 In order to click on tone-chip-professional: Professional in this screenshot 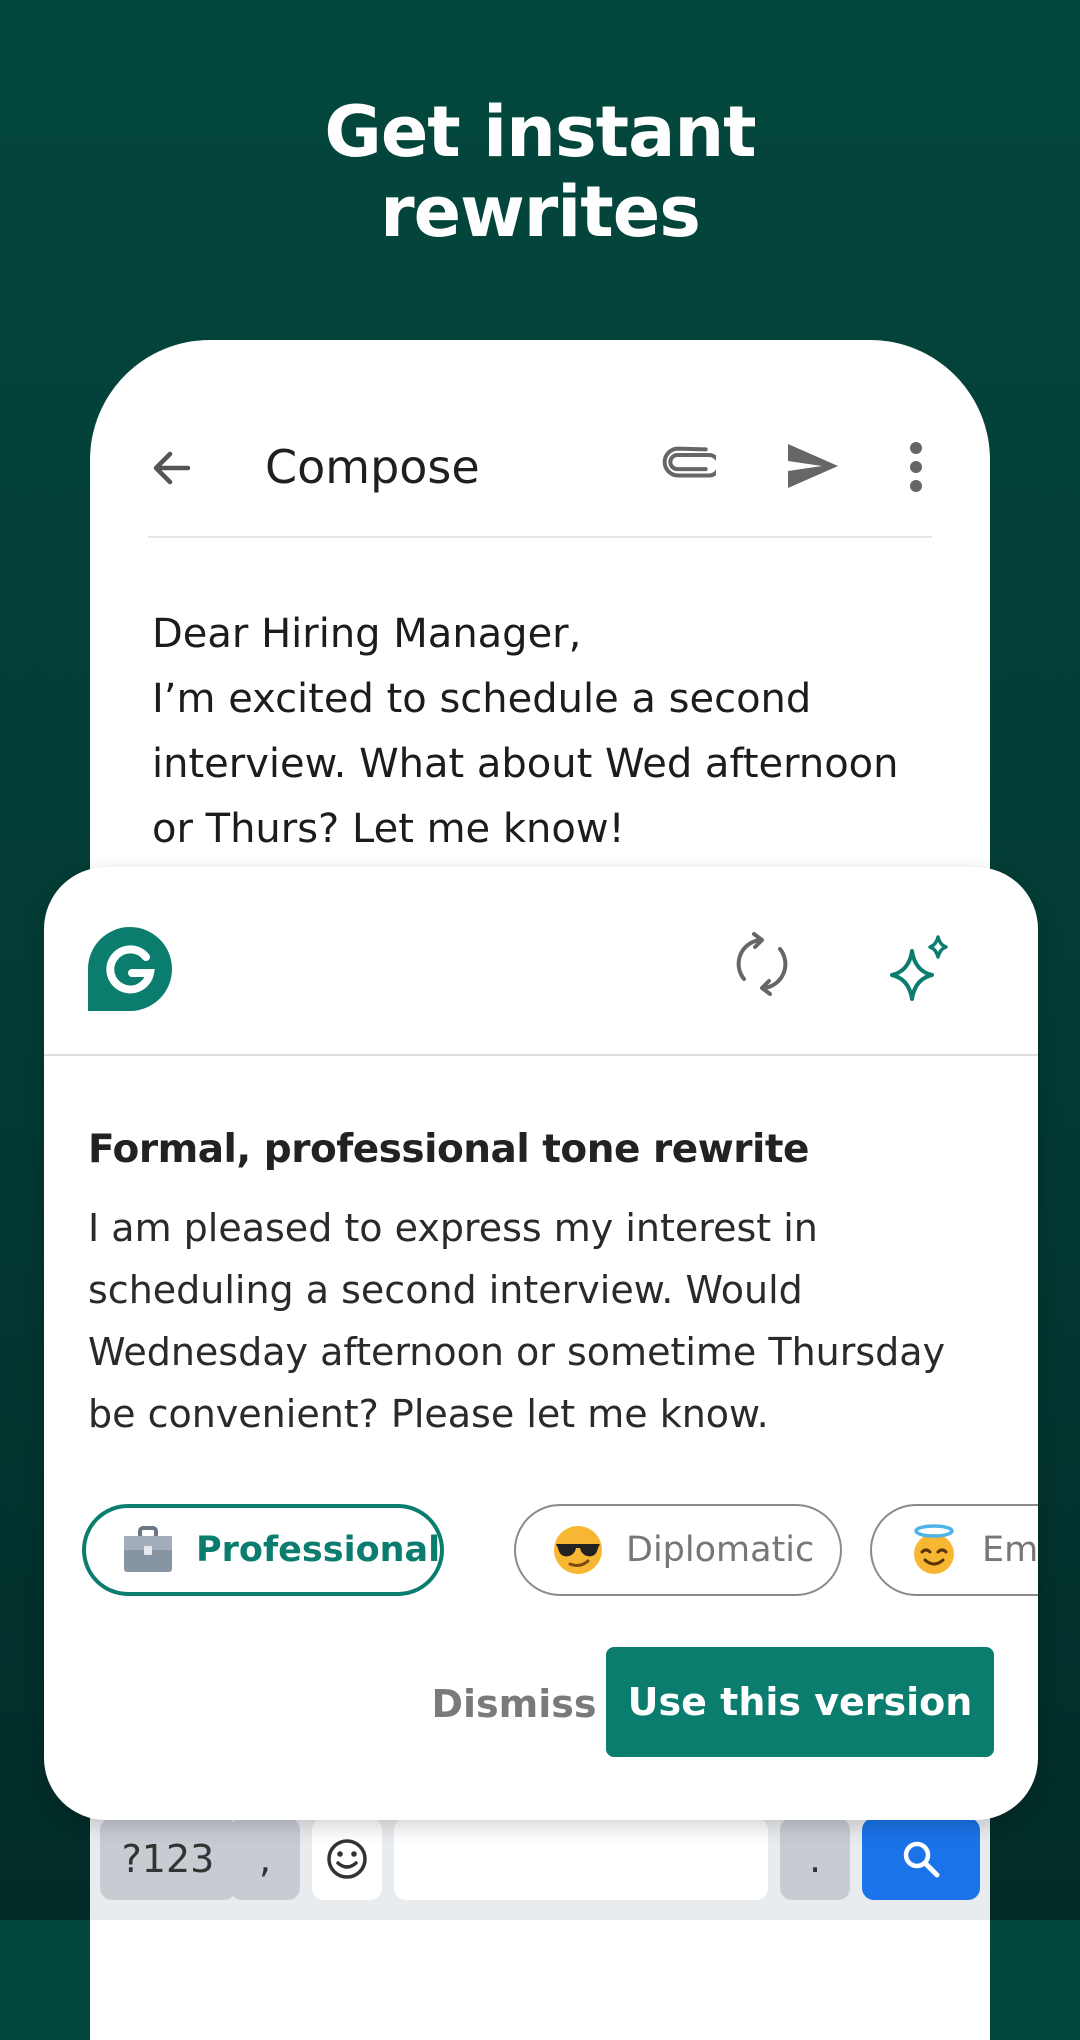, I will do `click(263, 1550)`.